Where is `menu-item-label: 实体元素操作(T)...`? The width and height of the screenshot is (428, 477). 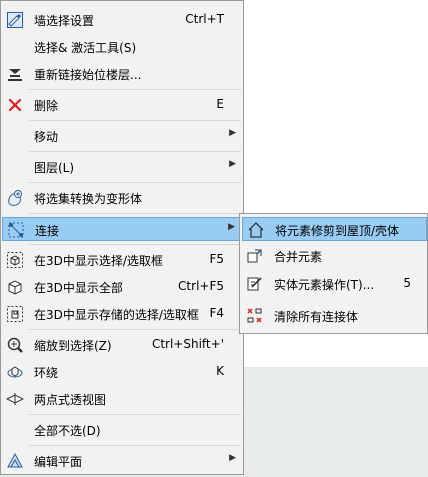
menu-item-label: 实体元素操作(T)... is located at coordinates (324, 285).